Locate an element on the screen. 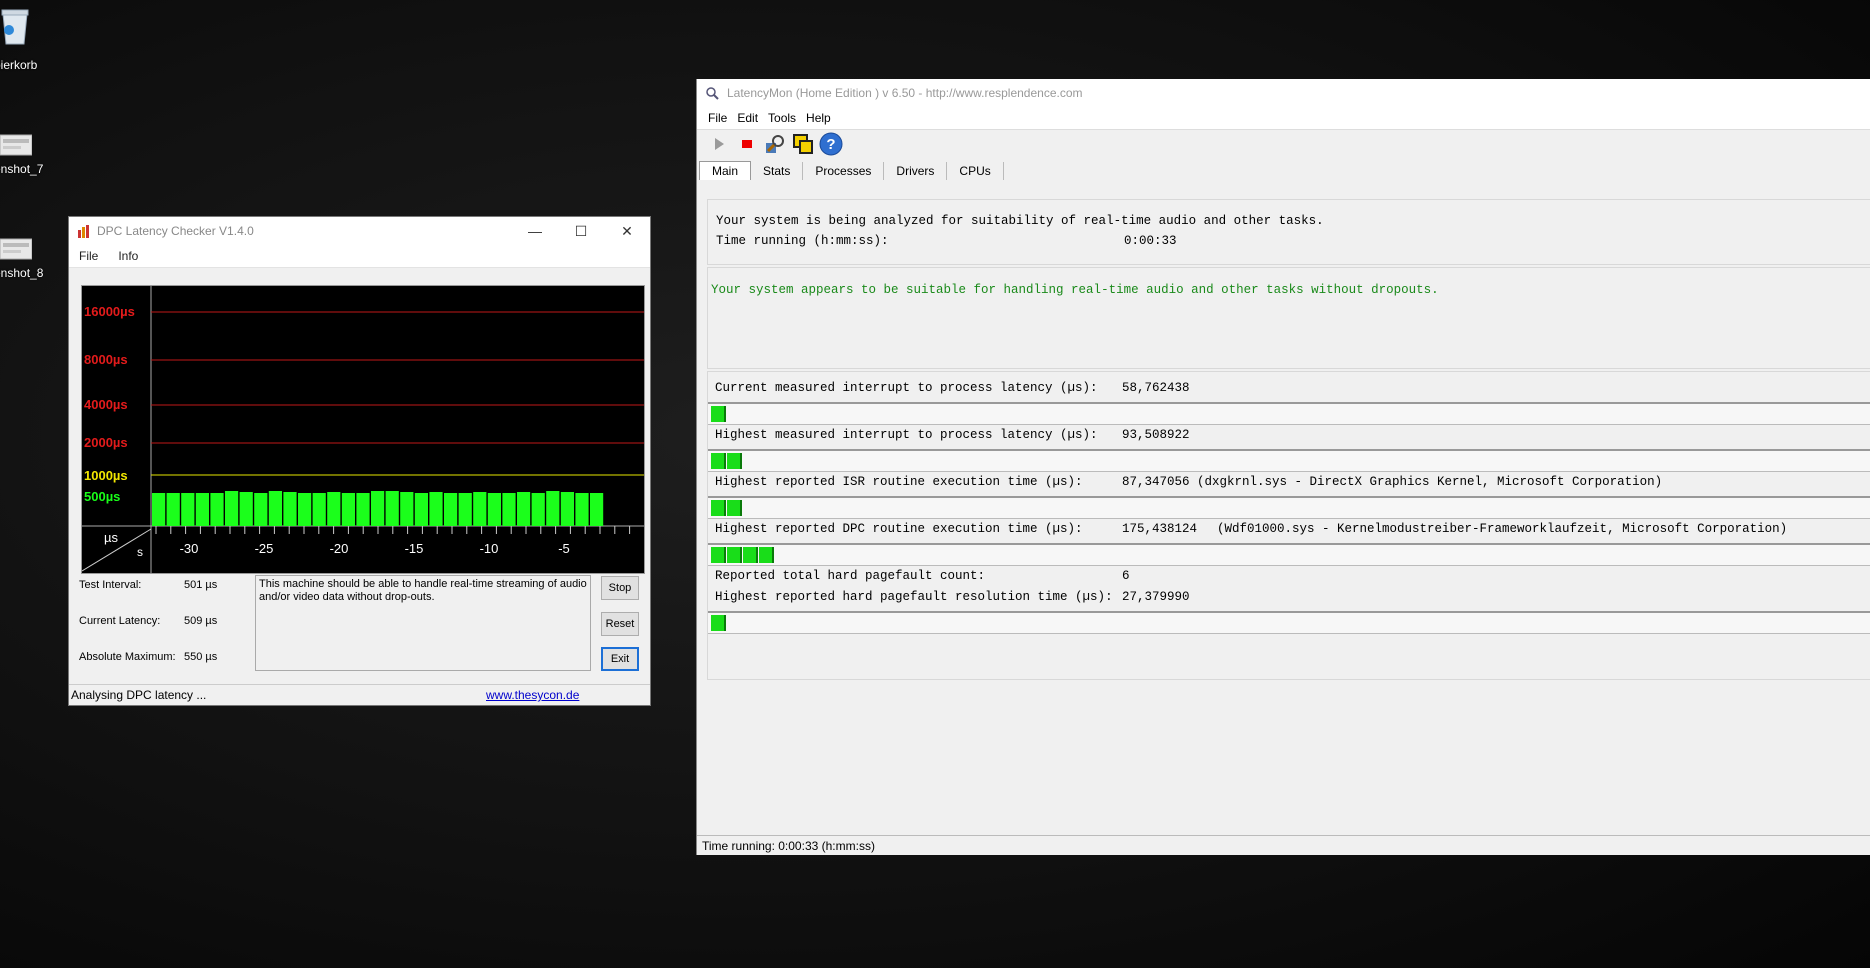 The image size is (1870, 968). status-text: Time running: 0:00:33 (h:mm:ss) is located at coordinates (788, 845).